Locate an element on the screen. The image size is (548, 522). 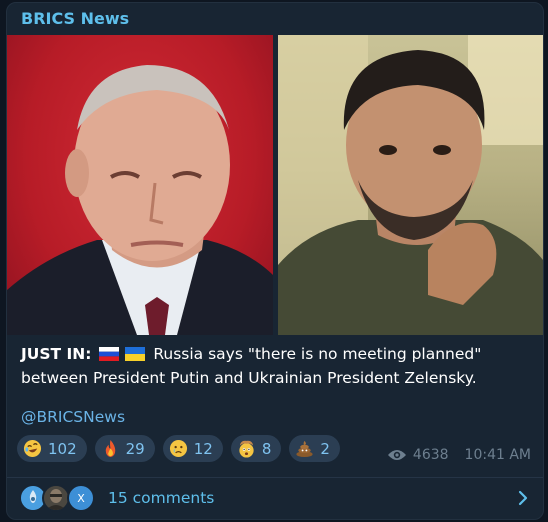
message-meta: 4638 10:41 AM is located at coordinates (459, 455).